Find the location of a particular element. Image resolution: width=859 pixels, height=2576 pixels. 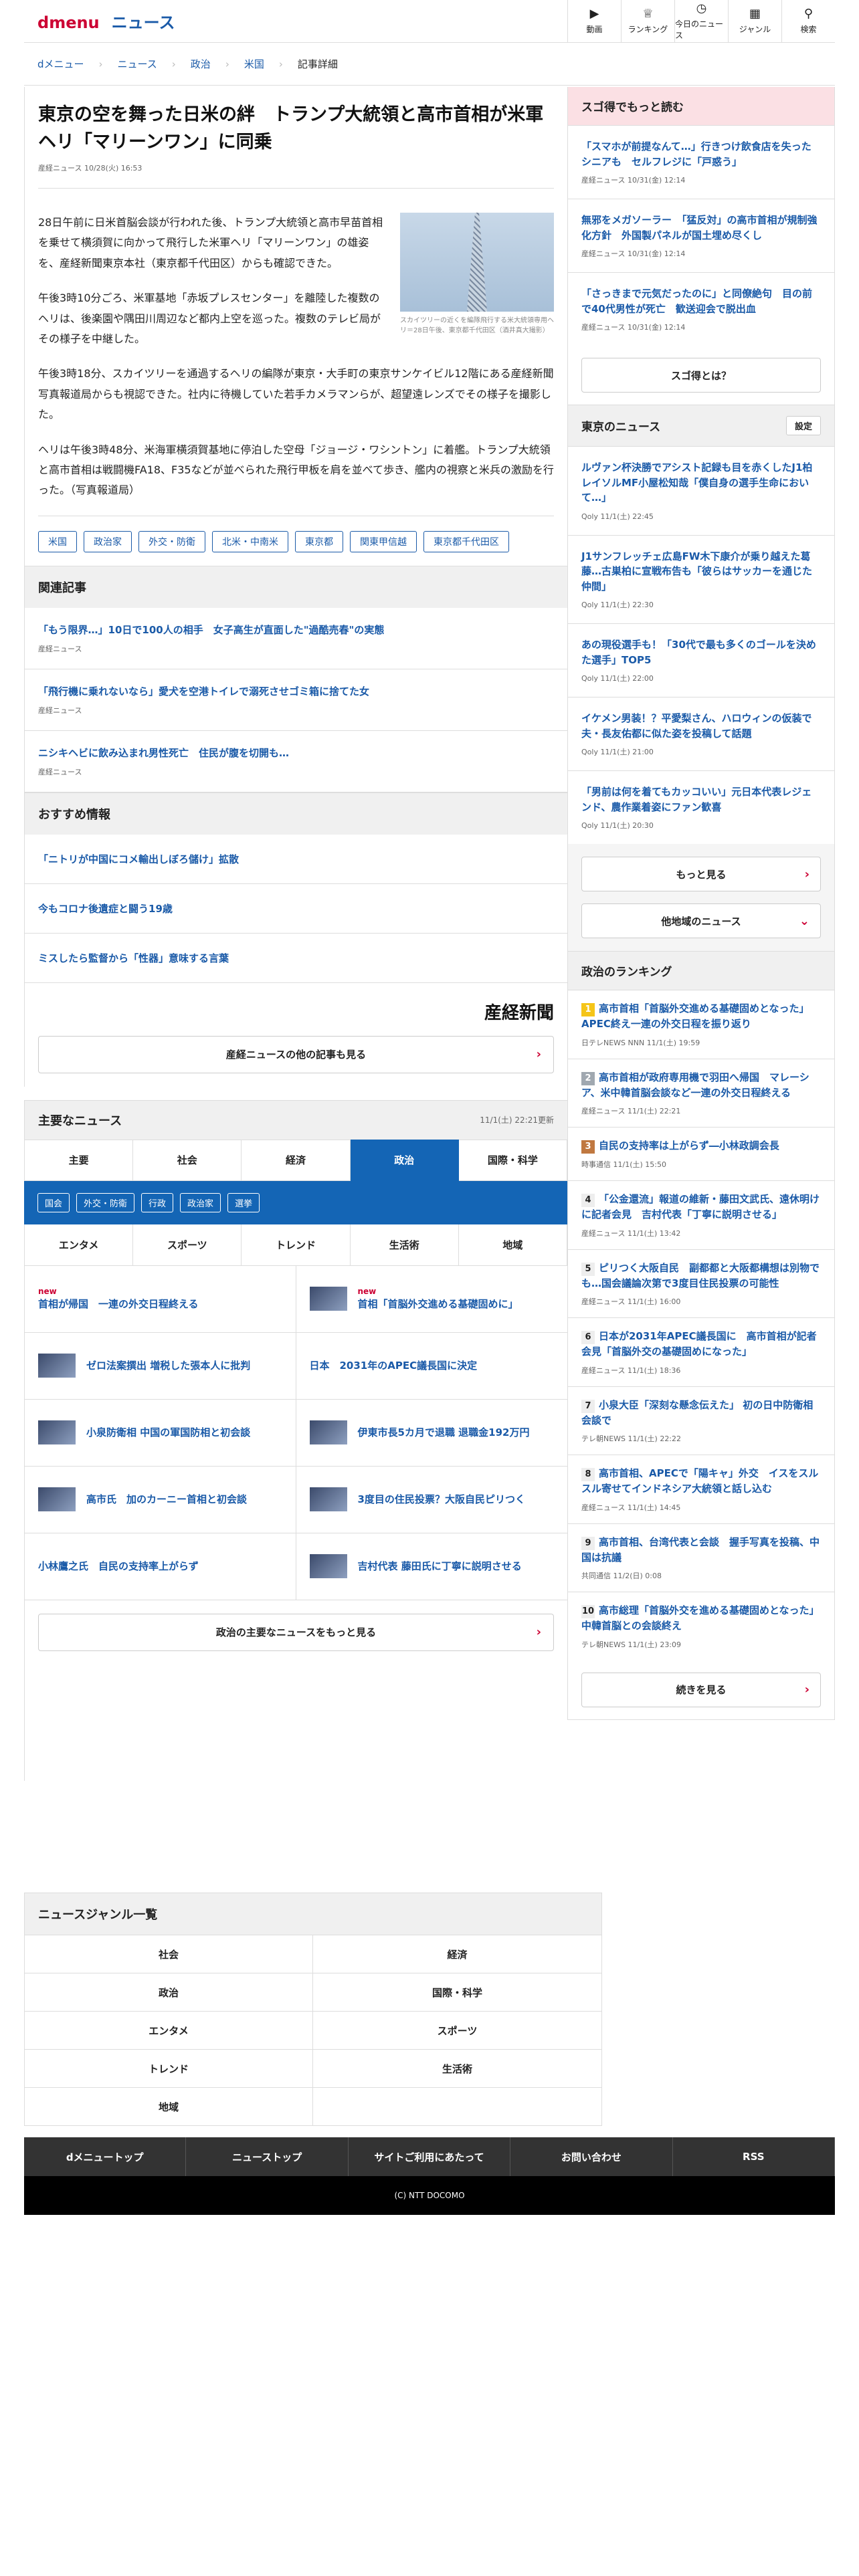

breadcrumb-politics: 政治 is located at coordinates (201, 64).